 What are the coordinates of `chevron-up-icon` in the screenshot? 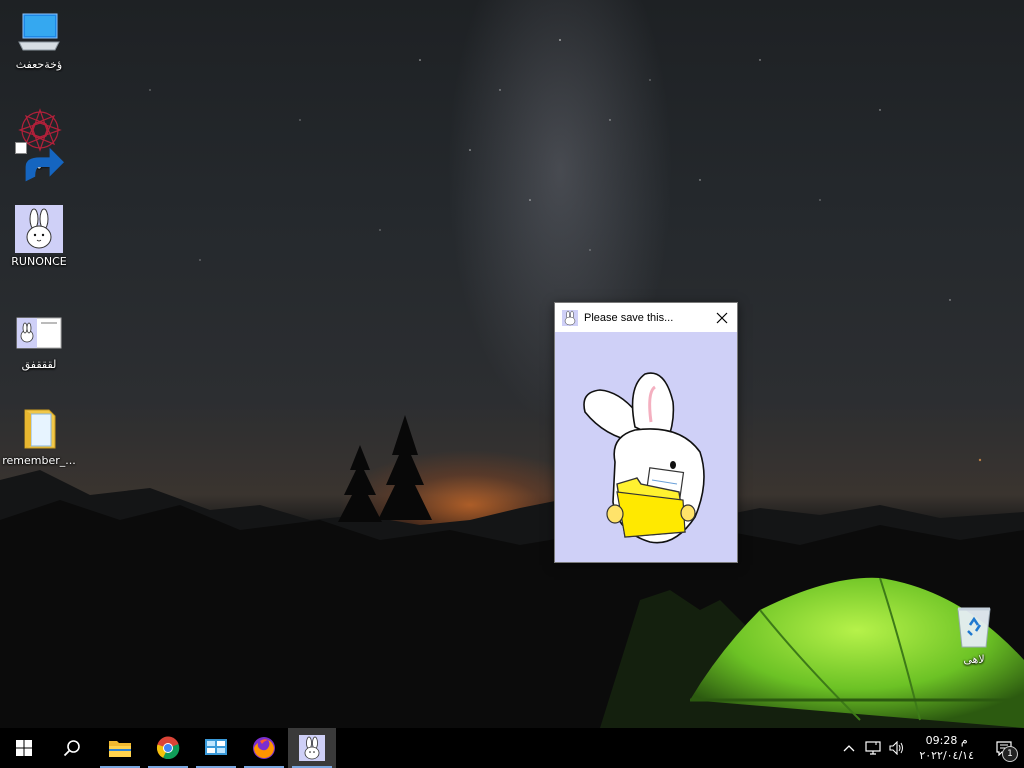 It's located at (849, 748).